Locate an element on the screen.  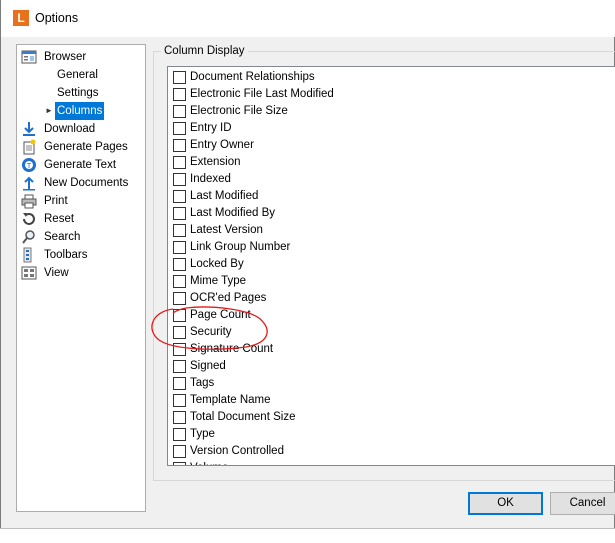
print-icon is located at coordinates (29, 201).